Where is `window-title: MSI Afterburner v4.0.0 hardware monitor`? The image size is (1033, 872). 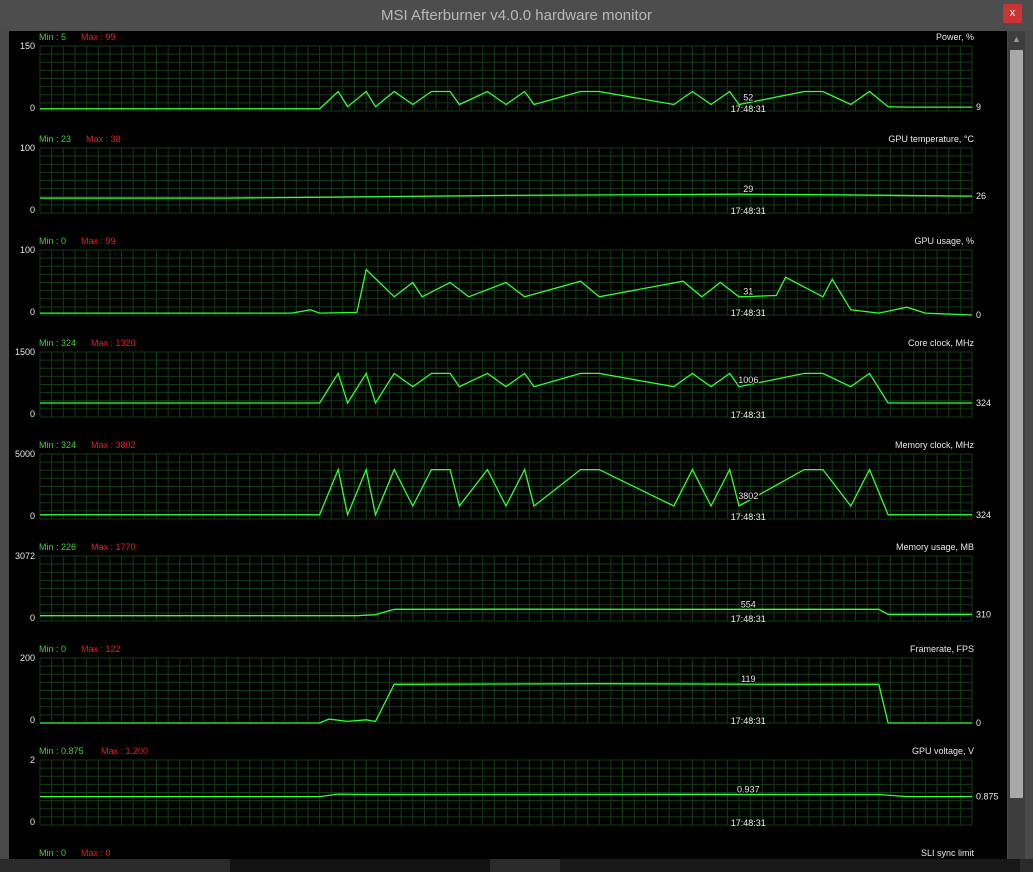
window-title: MSI Afterburner v4.0.0 hardware monitor is located at coordinates (516, 15).